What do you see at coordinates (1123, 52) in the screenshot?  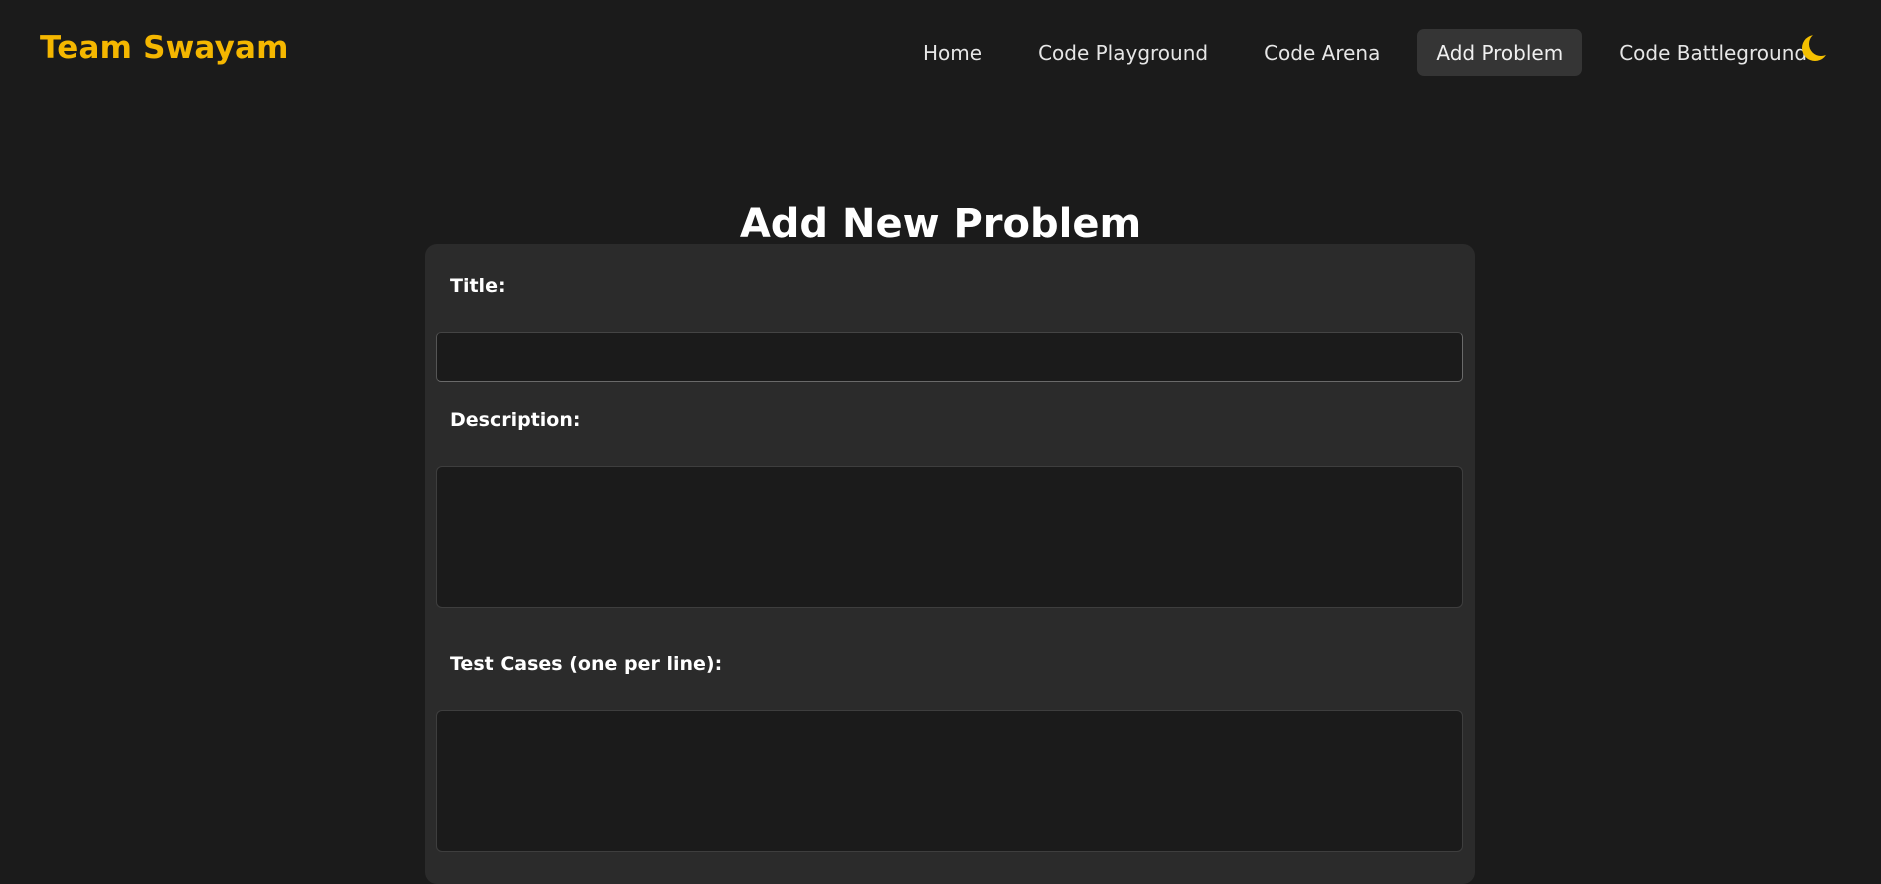 I see `nav-link-code-playground: Code Playground` at bounding box center [1123, 52].